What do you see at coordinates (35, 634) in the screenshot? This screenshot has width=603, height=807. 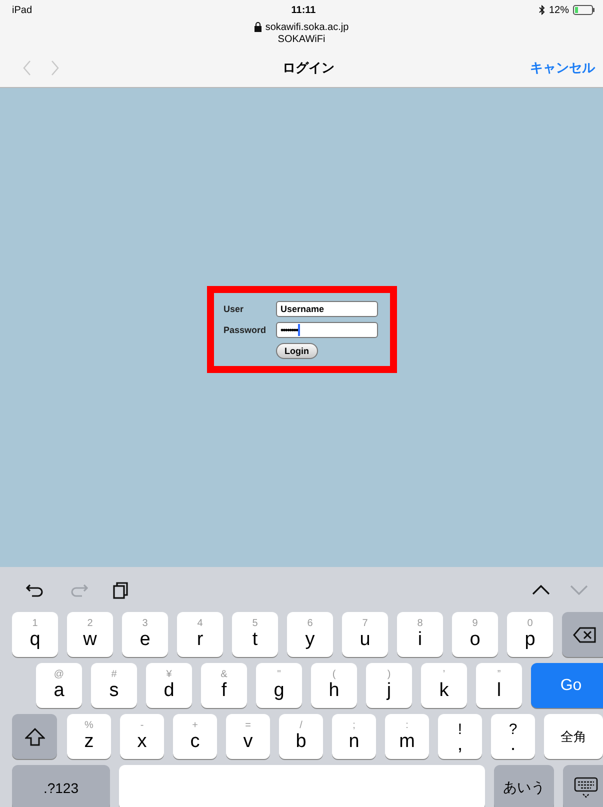 I see `keyboard-key: 1 q` at bounding box center [35, 634].